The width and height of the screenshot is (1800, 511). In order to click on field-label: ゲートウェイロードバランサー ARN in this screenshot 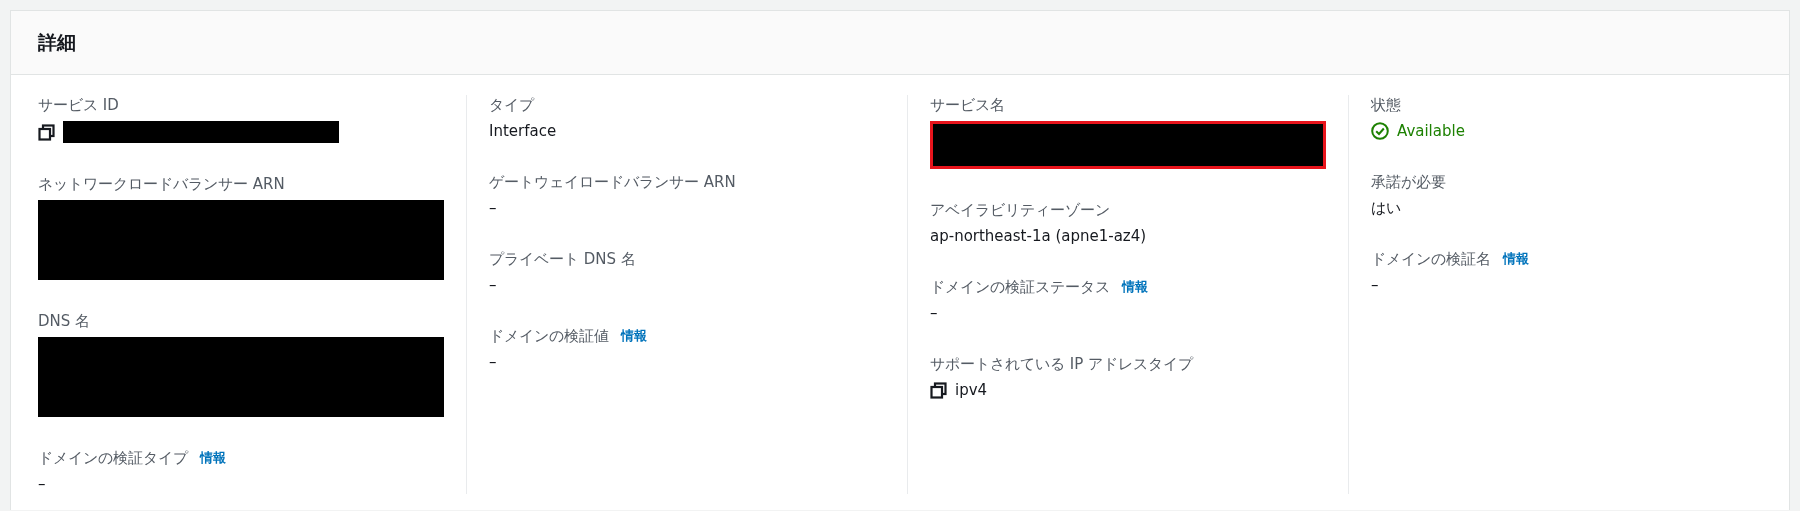, I will do `click(612, 182)`.